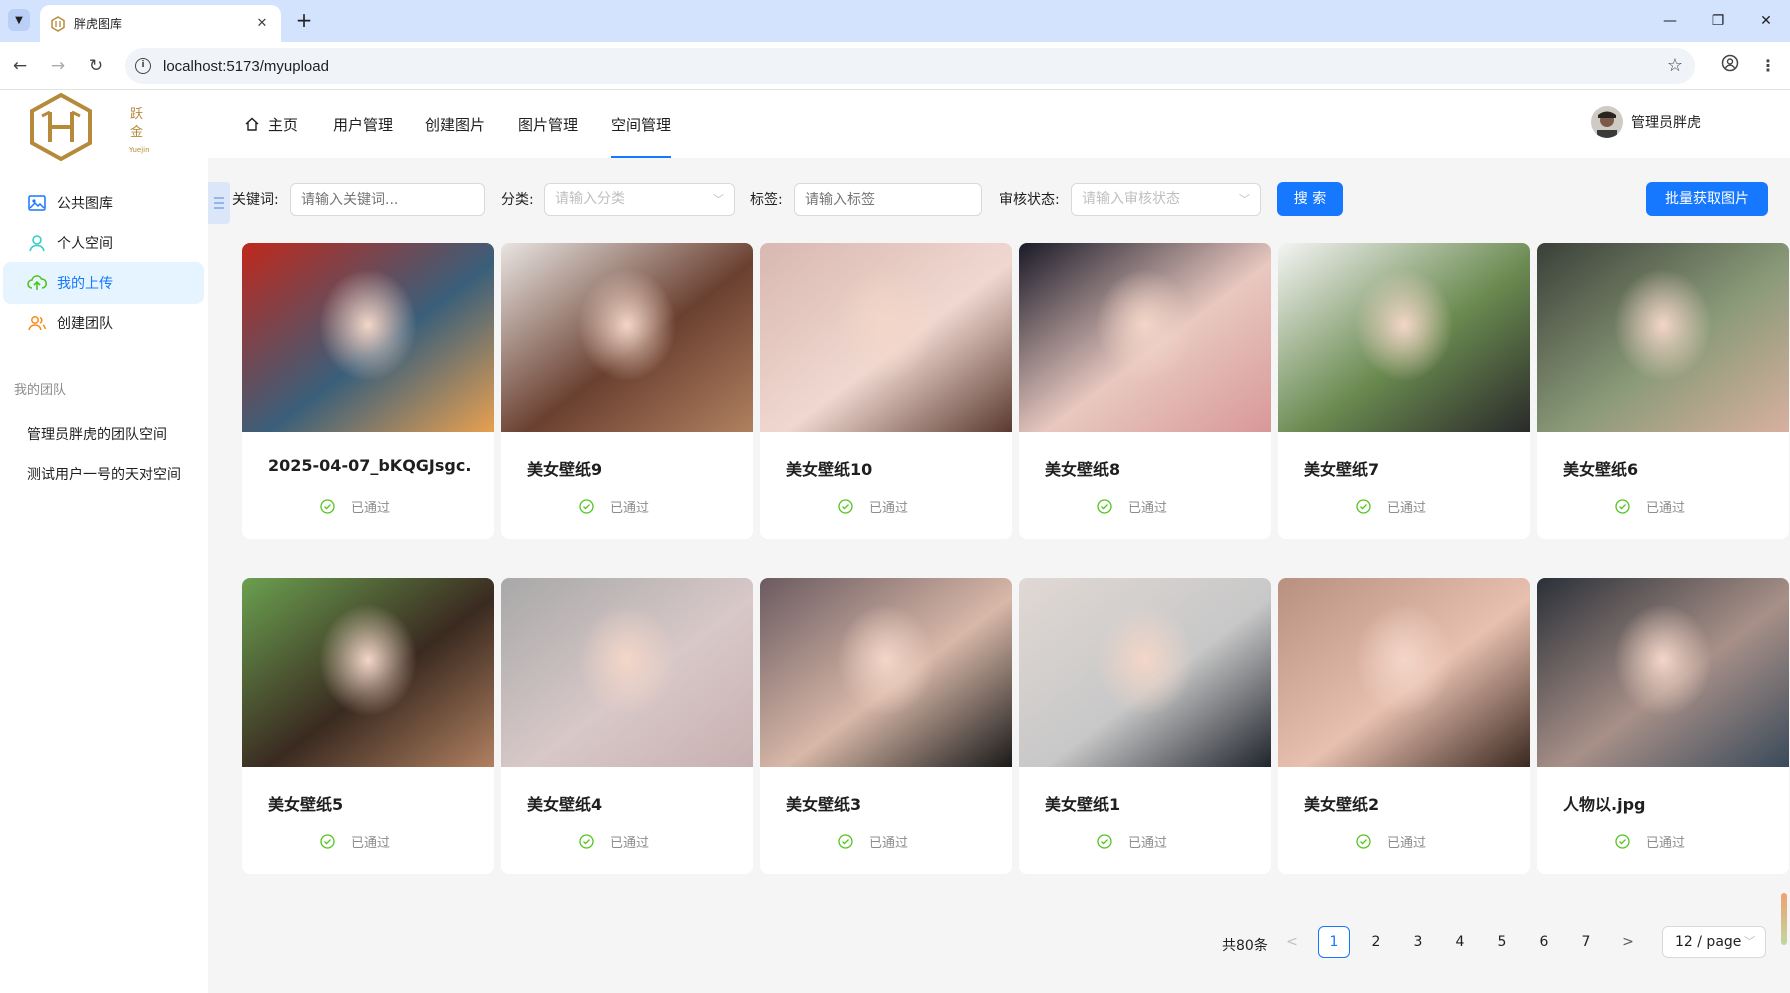  I want to click on category-select: 请输入分类 ﹀, so click(639, 199).